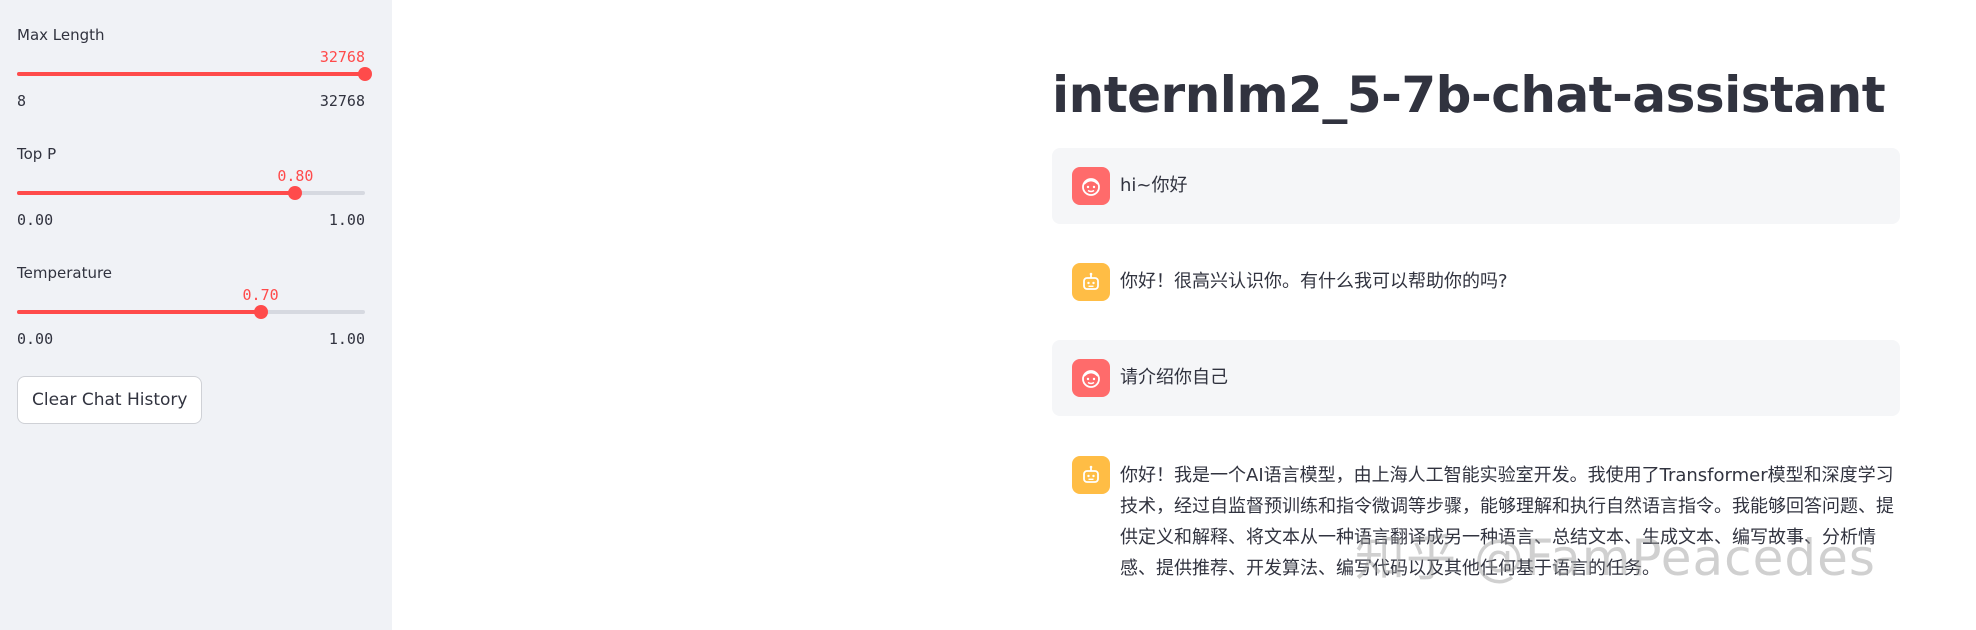 This screenshot has width=1976, height=630. I want to click on chat-message-user: 请介绍你自己, so click(1476, 378).